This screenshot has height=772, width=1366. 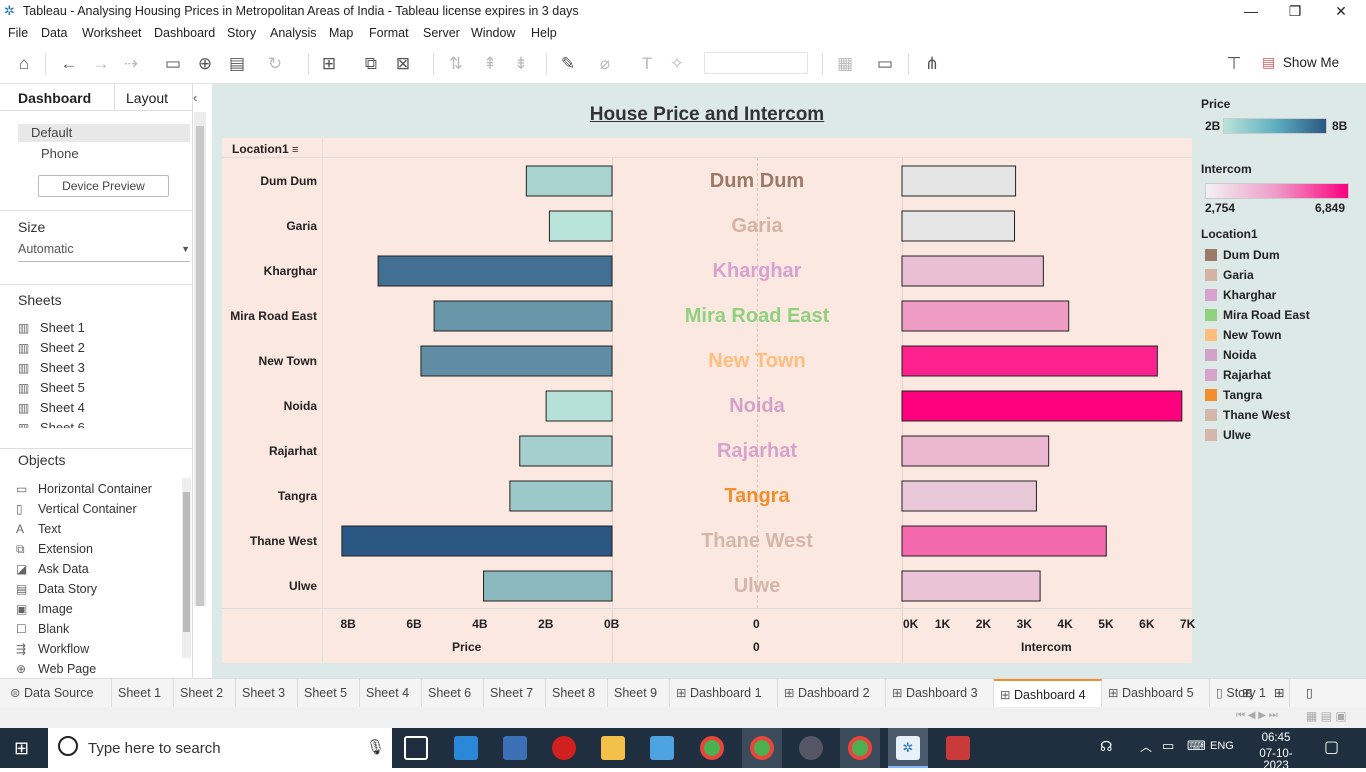 I want to click on obs-app-icon, so click(x=811, y=748).